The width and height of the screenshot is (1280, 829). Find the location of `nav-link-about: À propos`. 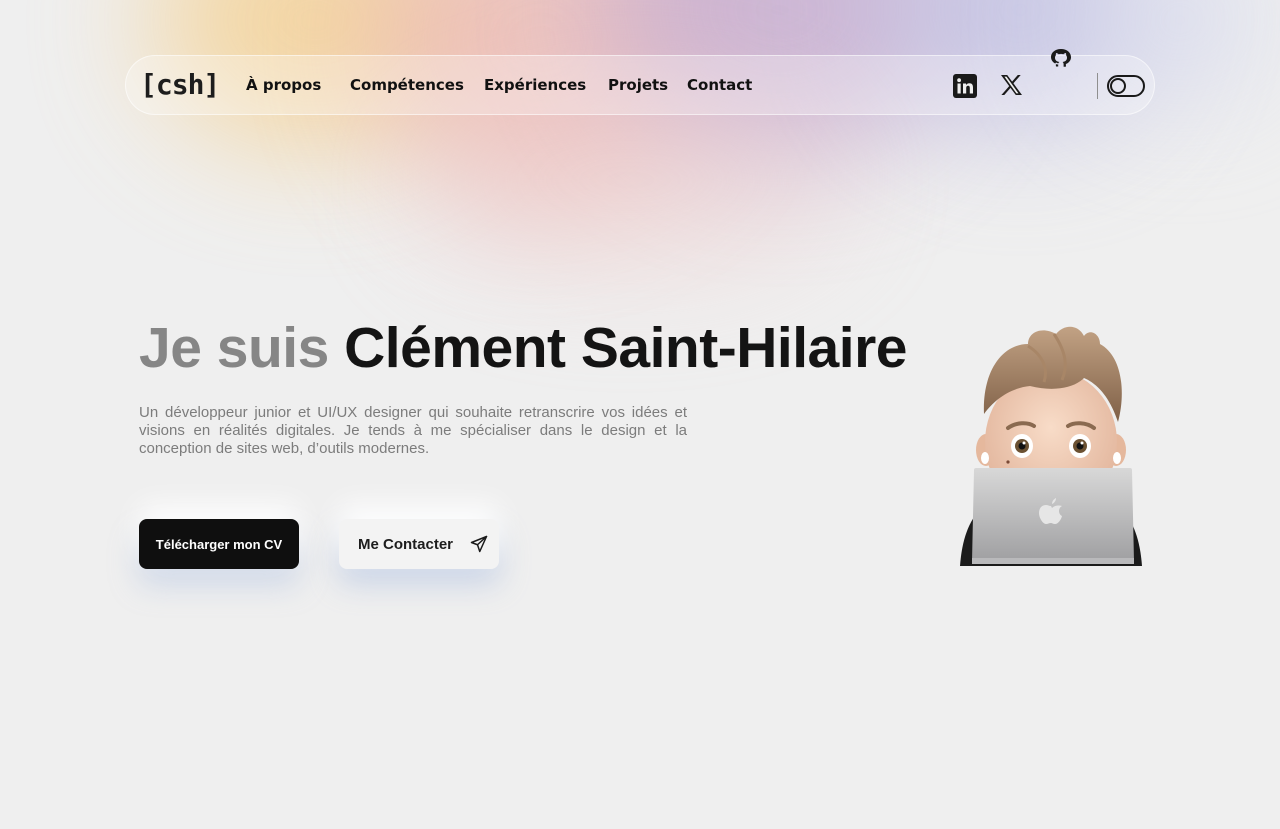

nav-link-about: À propos is located at coordinates (283, 85).